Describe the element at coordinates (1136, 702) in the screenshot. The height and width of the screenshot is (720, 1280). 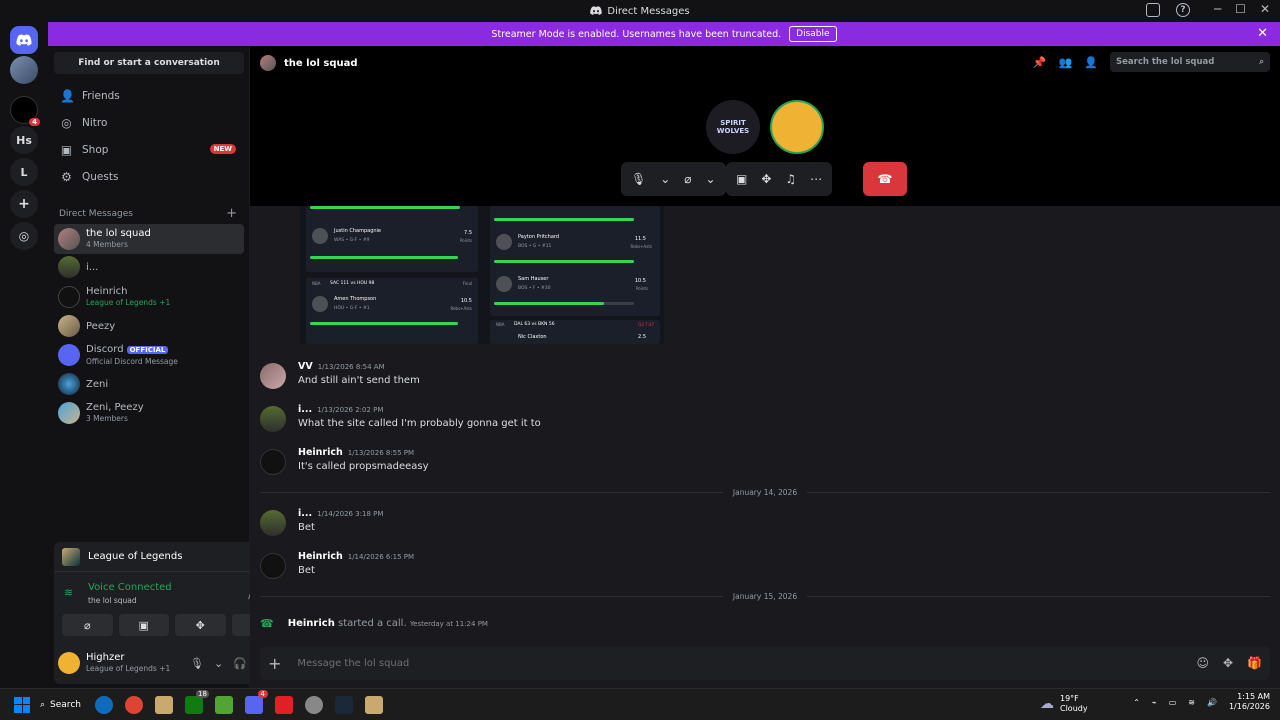
I see `chevron-up-icon: ⌃` at that location.